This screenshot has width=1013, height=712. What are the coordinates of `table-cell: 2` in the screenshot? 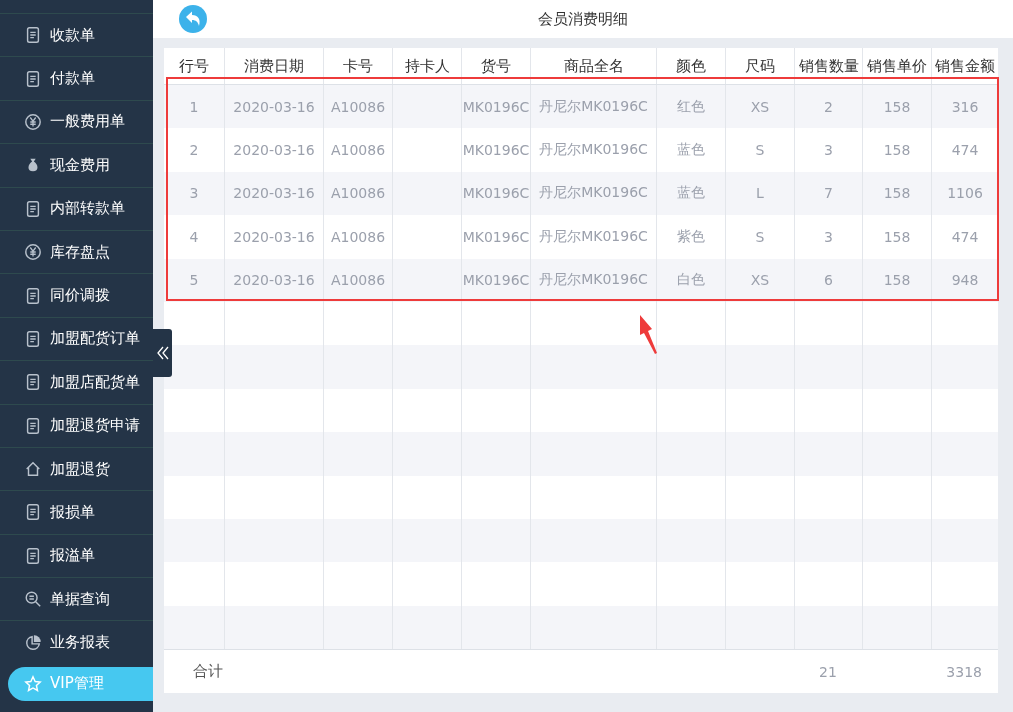 It's located at (828, 107).